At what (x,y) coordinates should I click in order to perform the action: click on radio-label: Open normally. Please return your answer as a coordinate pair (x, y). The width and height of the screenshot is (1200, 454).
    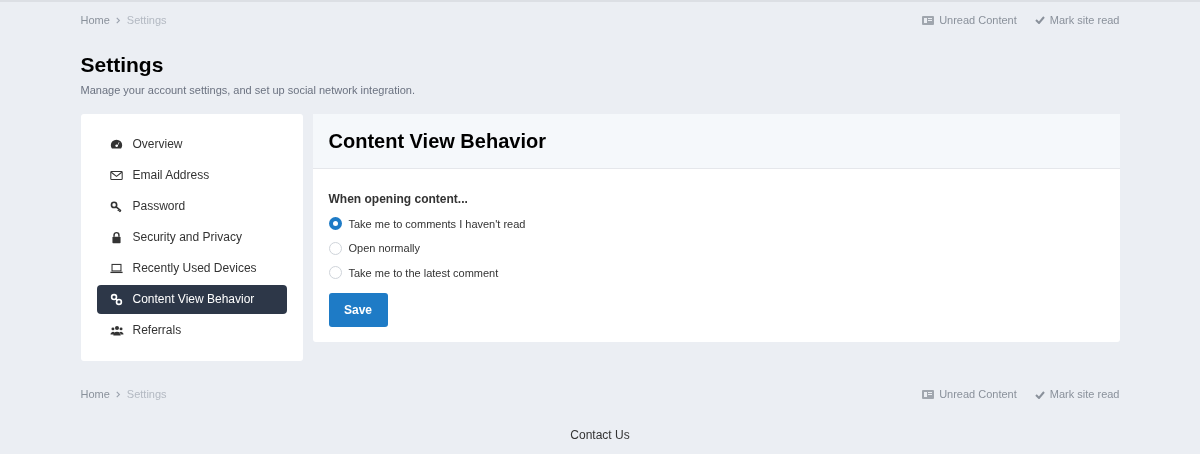
    Looking at the image, I should click on (384, 248).